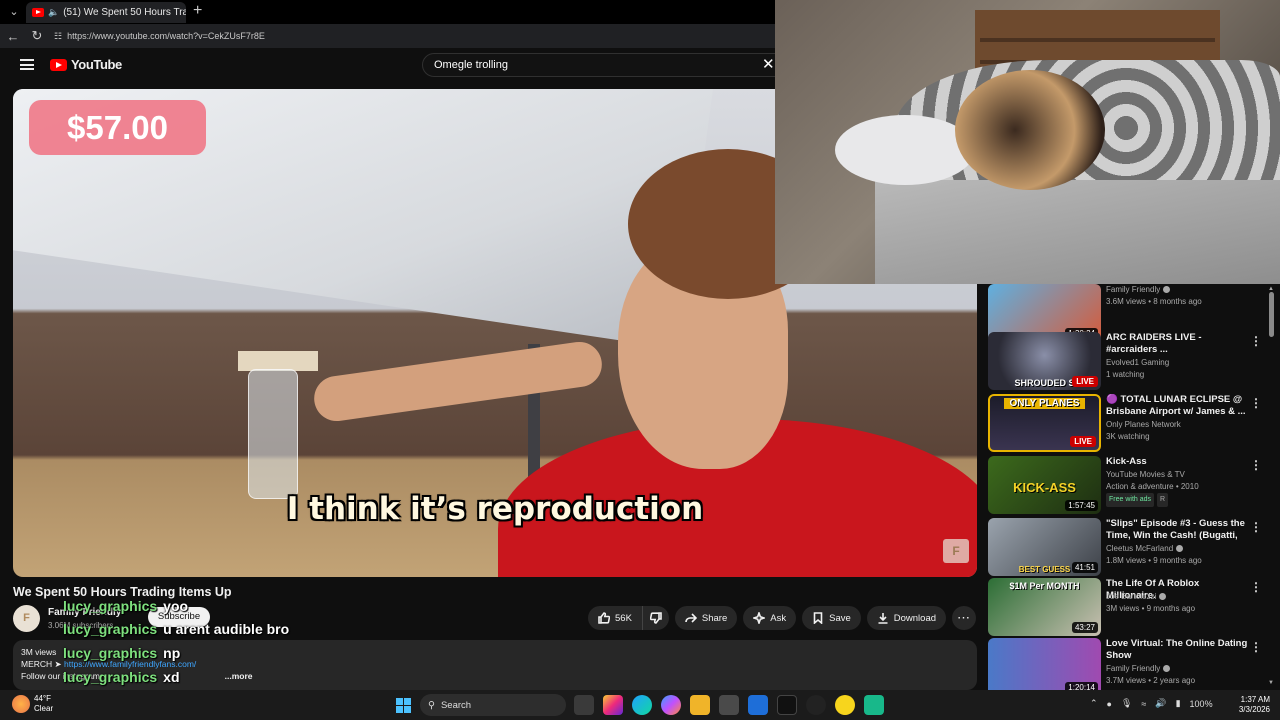 The image size is (1280, 720). What do you see at coordinates (1044, 361) in the screenshot?
I see `video-thumbnail: SHROUDED S LIVE` at bounding box center [1044, 361].